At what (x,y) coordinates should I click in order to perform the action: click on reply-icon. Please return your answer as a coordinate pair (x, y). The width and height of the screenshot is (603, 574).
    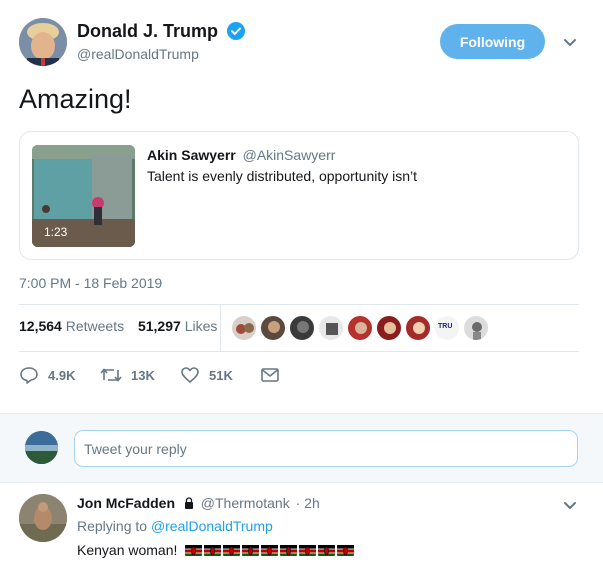
    Looking at the image, I should click on (29, 375).